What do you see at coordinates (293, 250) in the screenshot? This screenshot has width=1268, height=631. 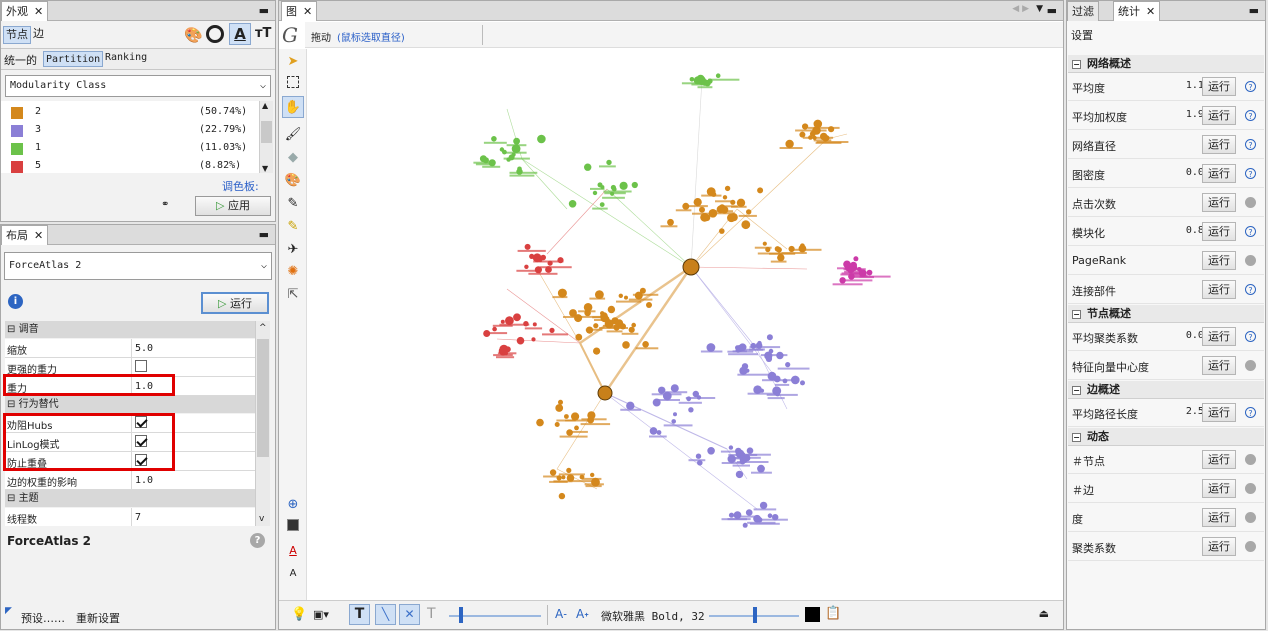 I see `airplane-icon: ✈` at bounding box center [293, 250].